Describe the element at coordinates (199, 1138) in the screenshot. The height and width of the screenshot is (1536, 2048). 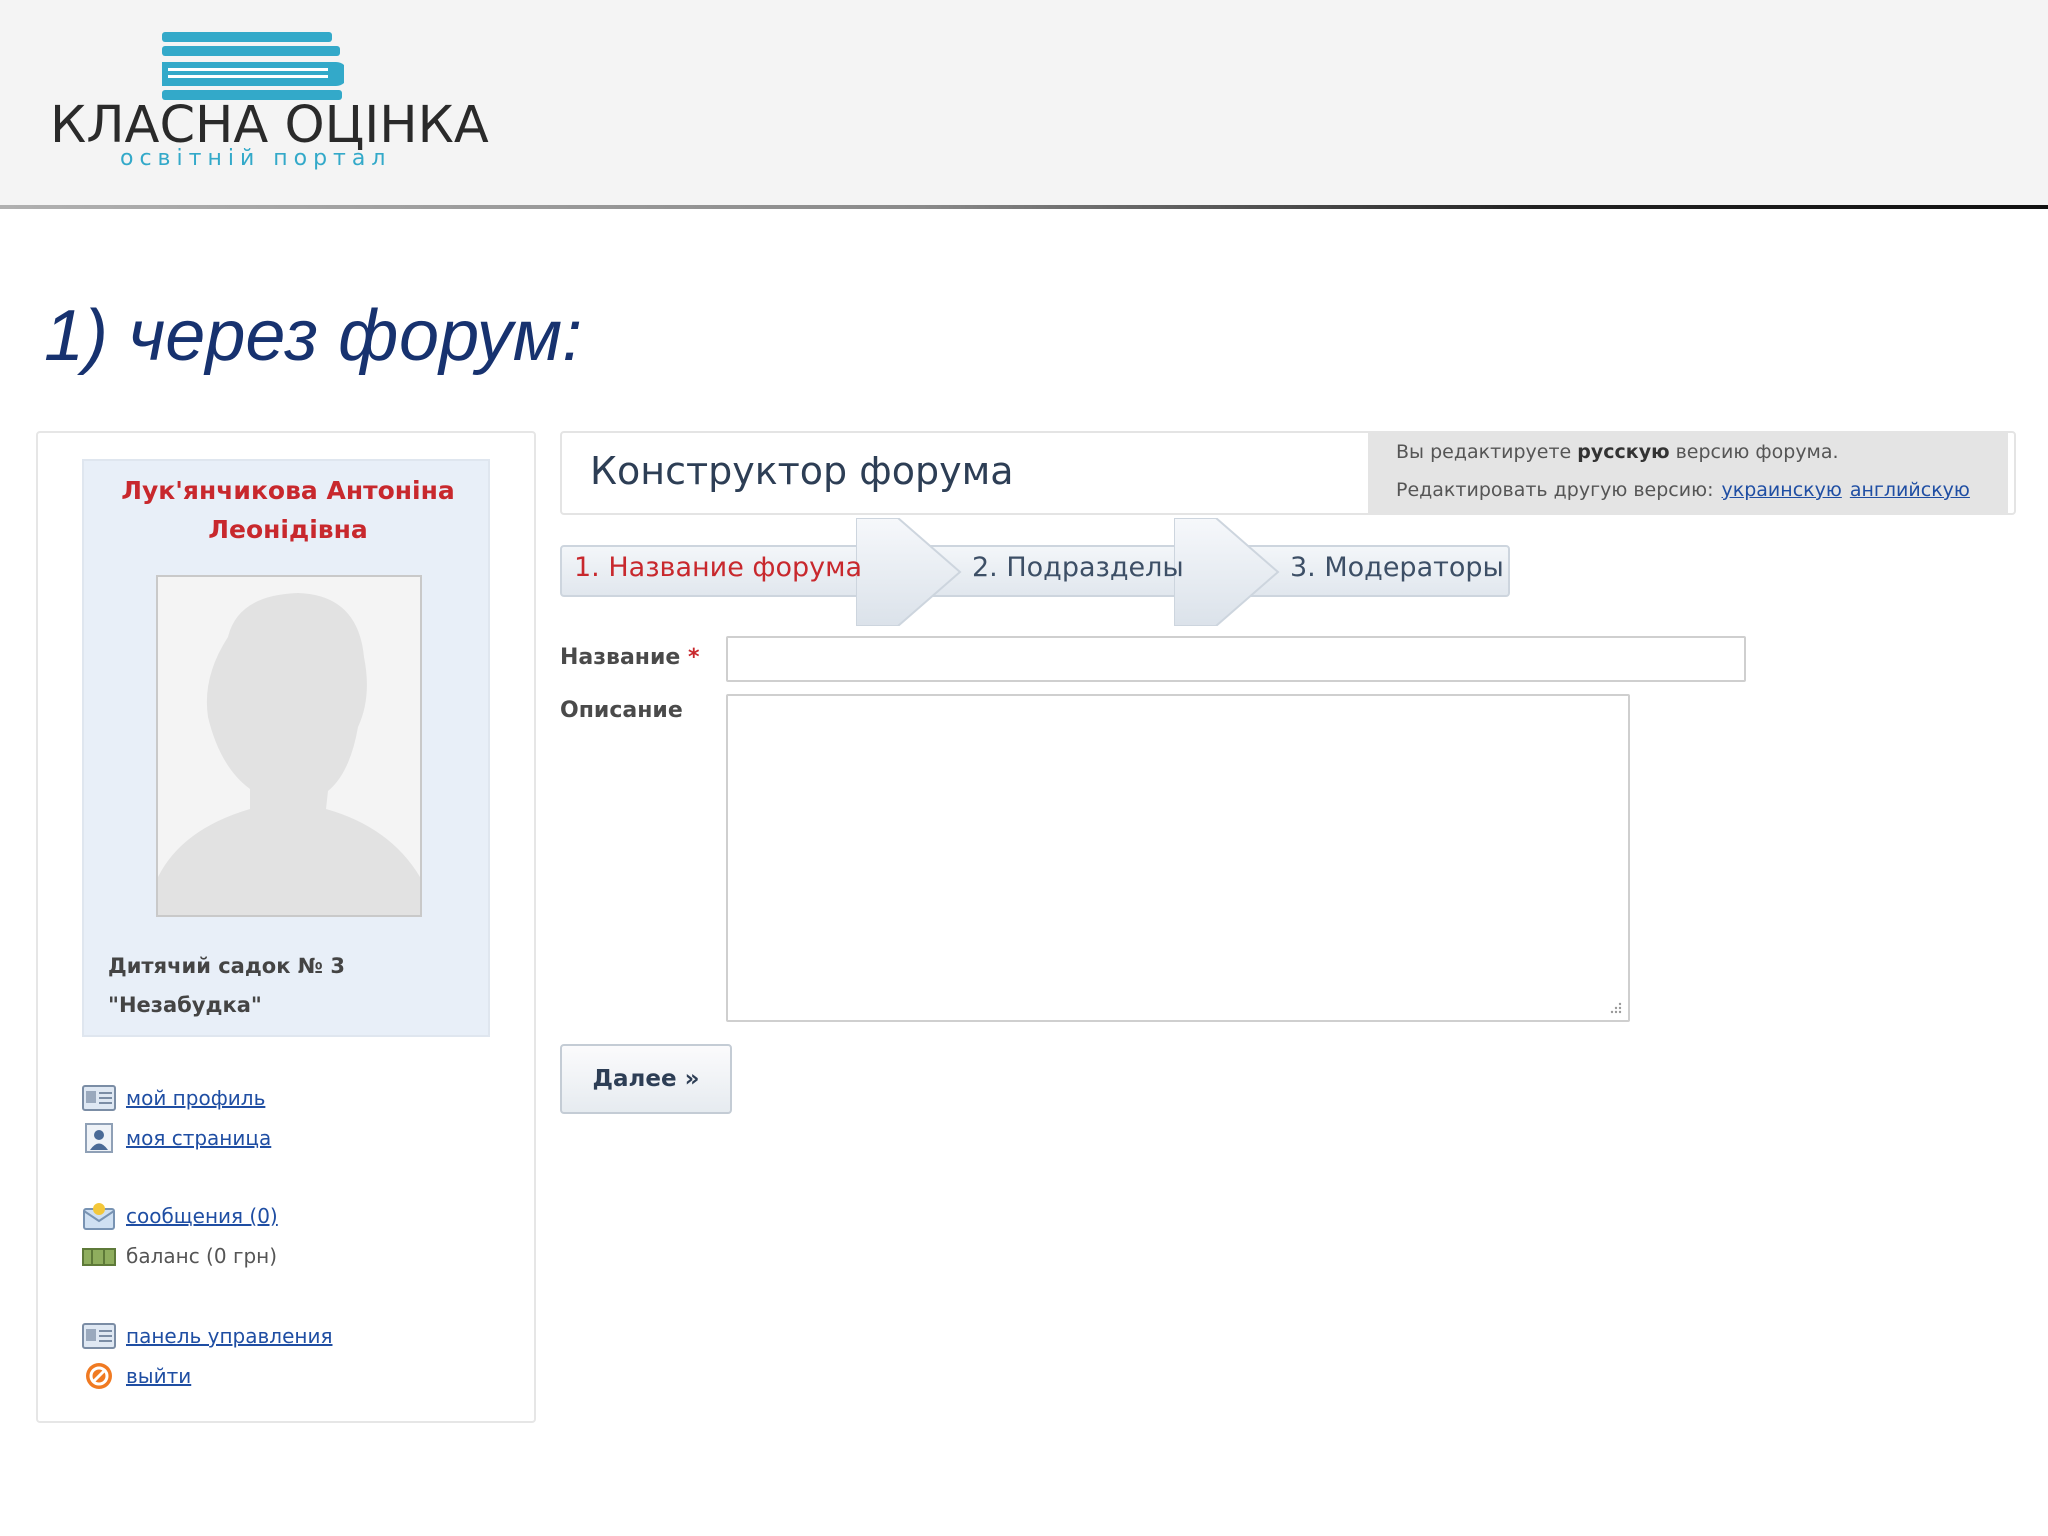
I see `menu-label: моя страница` at that location.